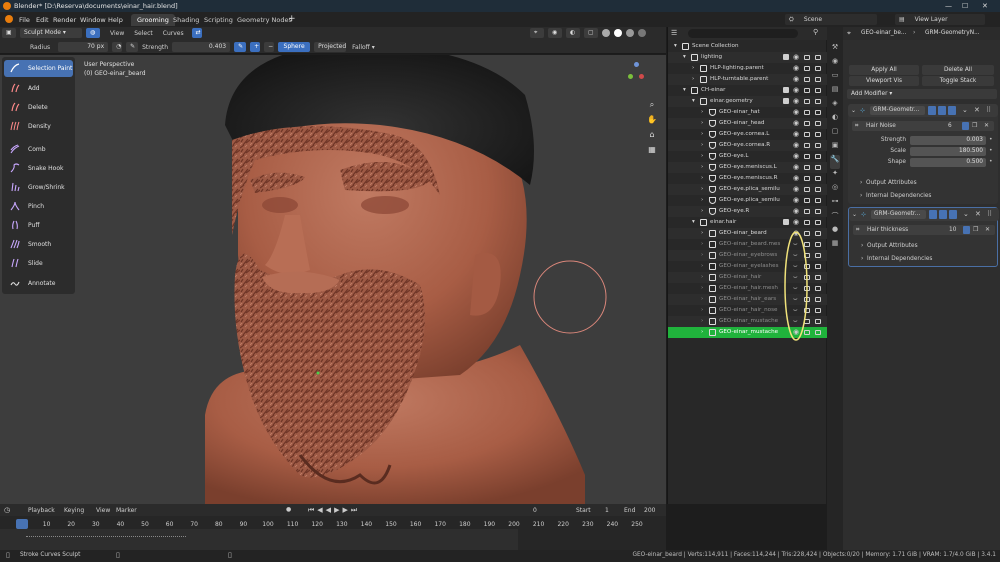 This screenshot has height=562, width=1000. What do you see at coordinates (38, 88) in the screenshot?
I see `tool-add: Add` at bounding box center [38, 88].